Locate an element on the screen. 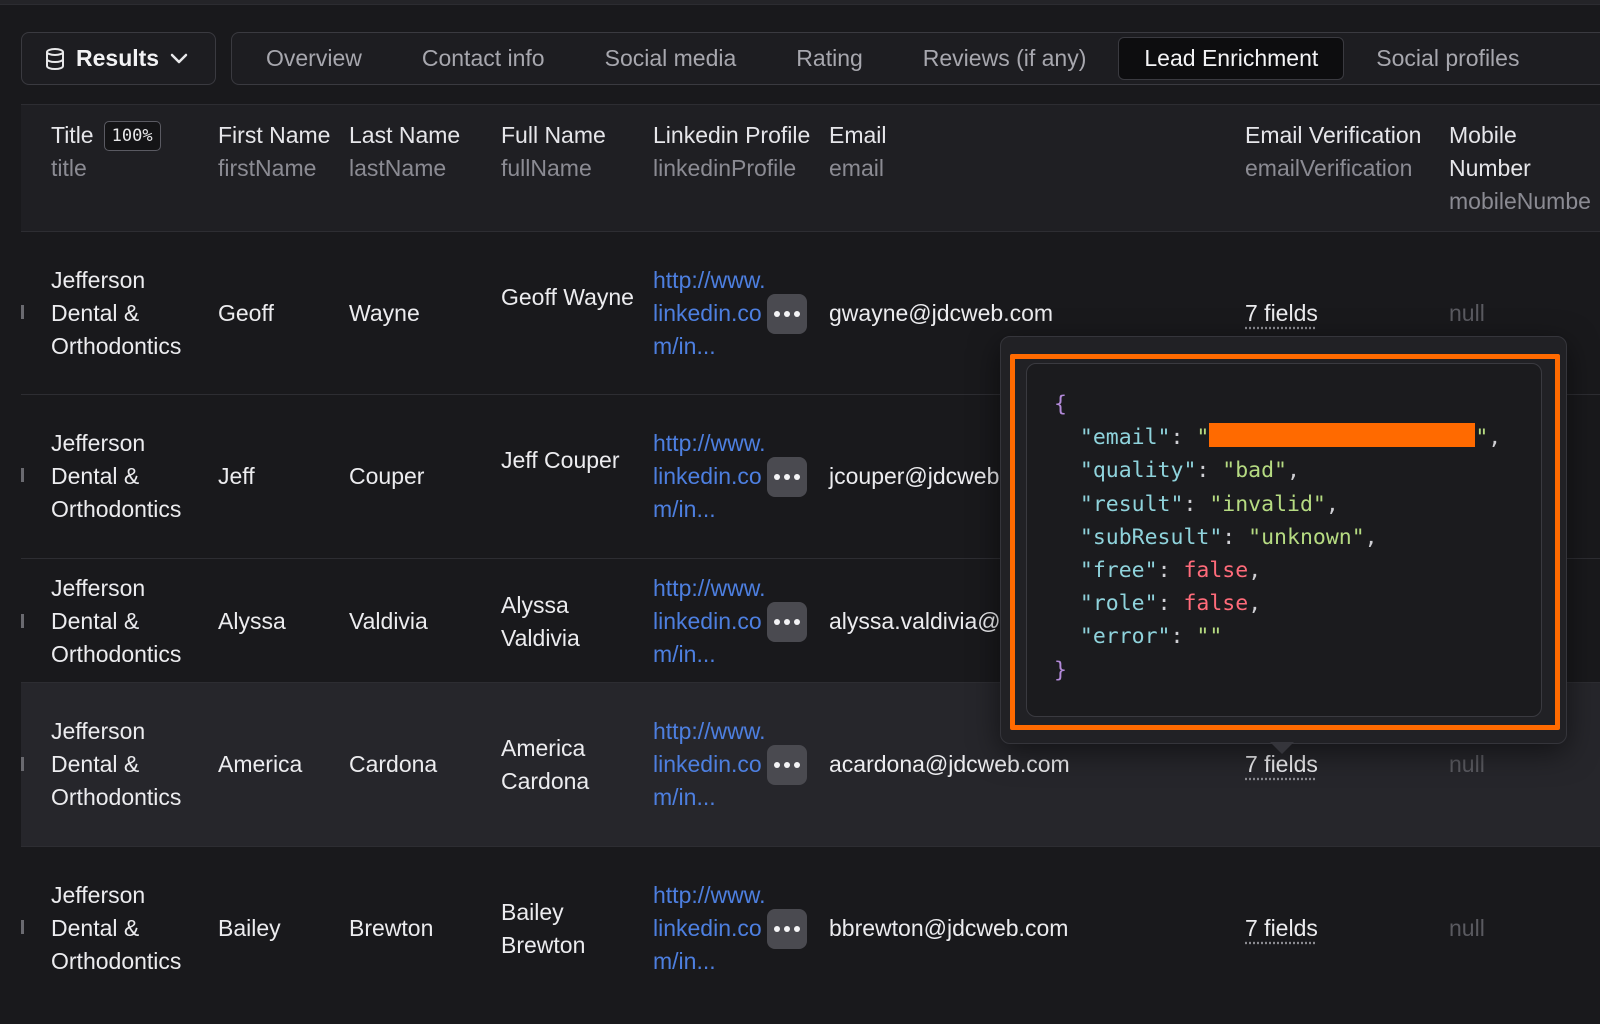 The width and height of the screenshot is (1600, 1024). tab-overview: Overview is located at coordinates (314, 58).